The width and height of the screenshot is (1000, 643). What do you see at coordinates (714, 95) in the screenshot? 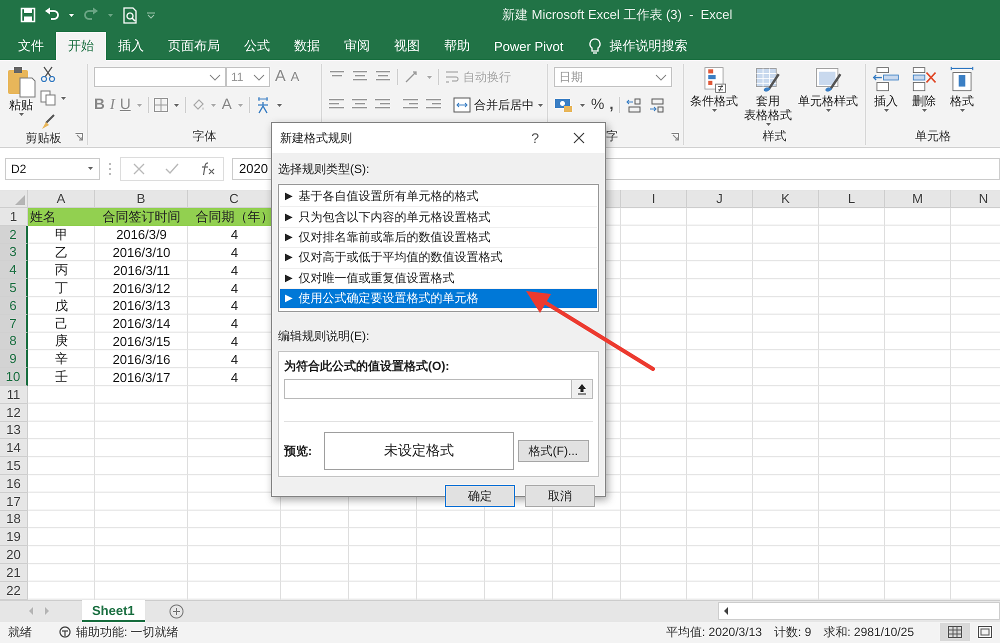
I see `styles-button: 条件格式` at bounding box center [714, 95].